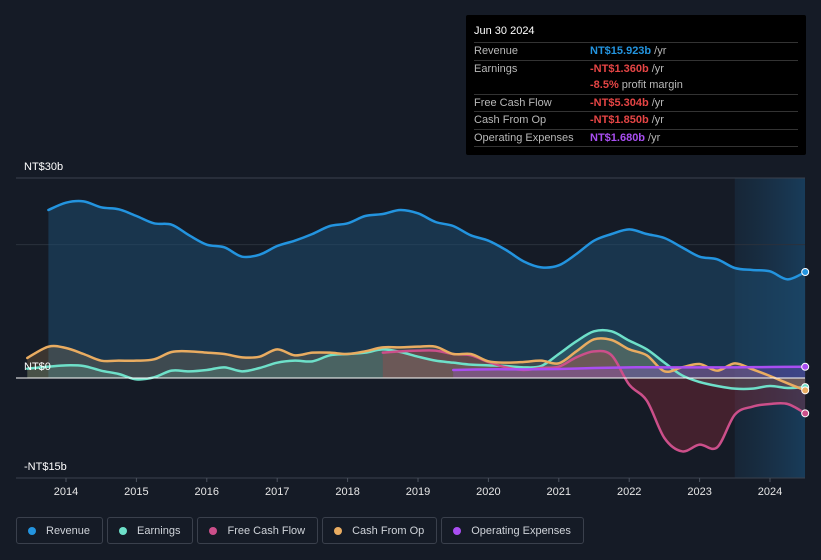 The width and height of the screenshot is (821, 560). What do you see at coordinates (136, 492) in the screenshot?
I see `x-tick-label: 2015` at bounding box center [136, 492].